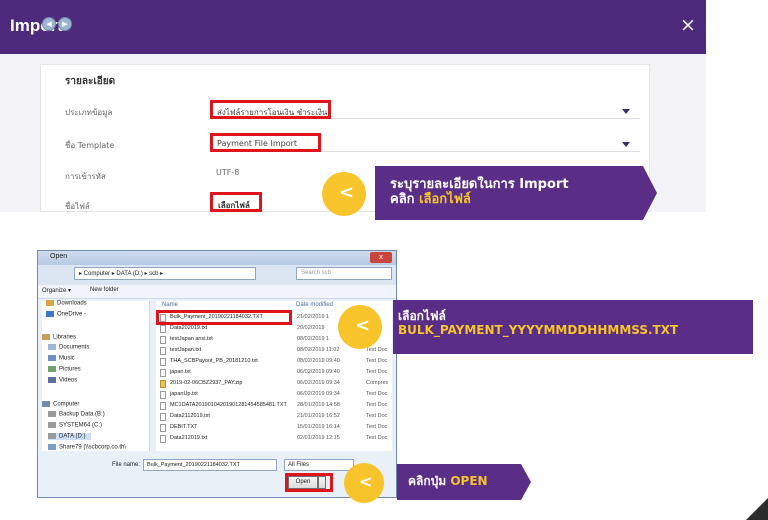 This screenshot has height=520, width=768. I want to click on nav-item-backup: Backup Data (B:), so click(76, 414).